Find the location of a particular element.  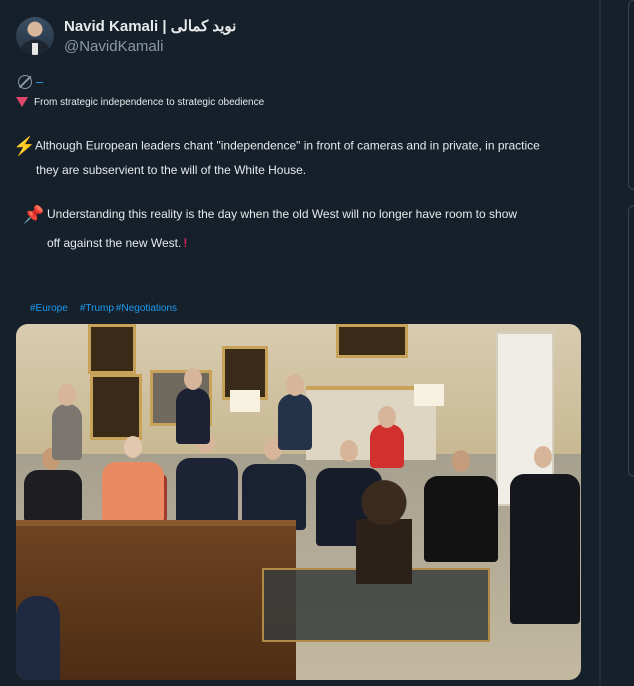

photo-bust-statue is located at coordinates (384, 529).